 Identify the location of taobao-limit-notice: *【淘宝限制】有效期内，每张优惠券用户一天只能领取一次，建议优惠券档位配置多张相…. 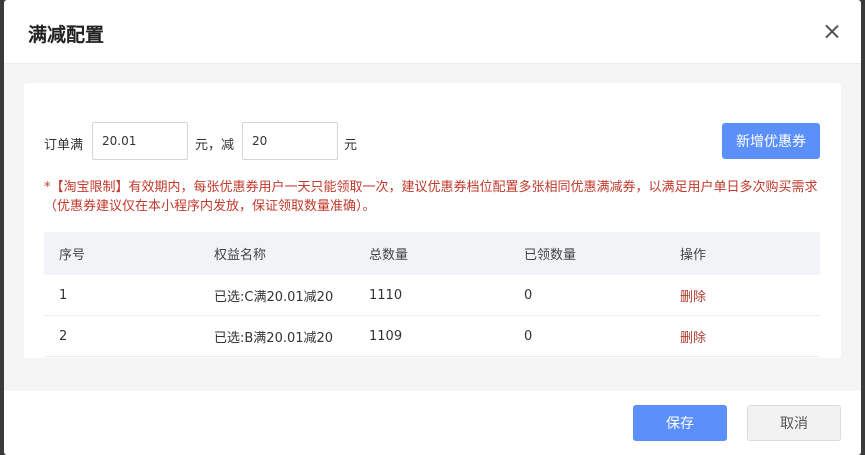
(431, 197).